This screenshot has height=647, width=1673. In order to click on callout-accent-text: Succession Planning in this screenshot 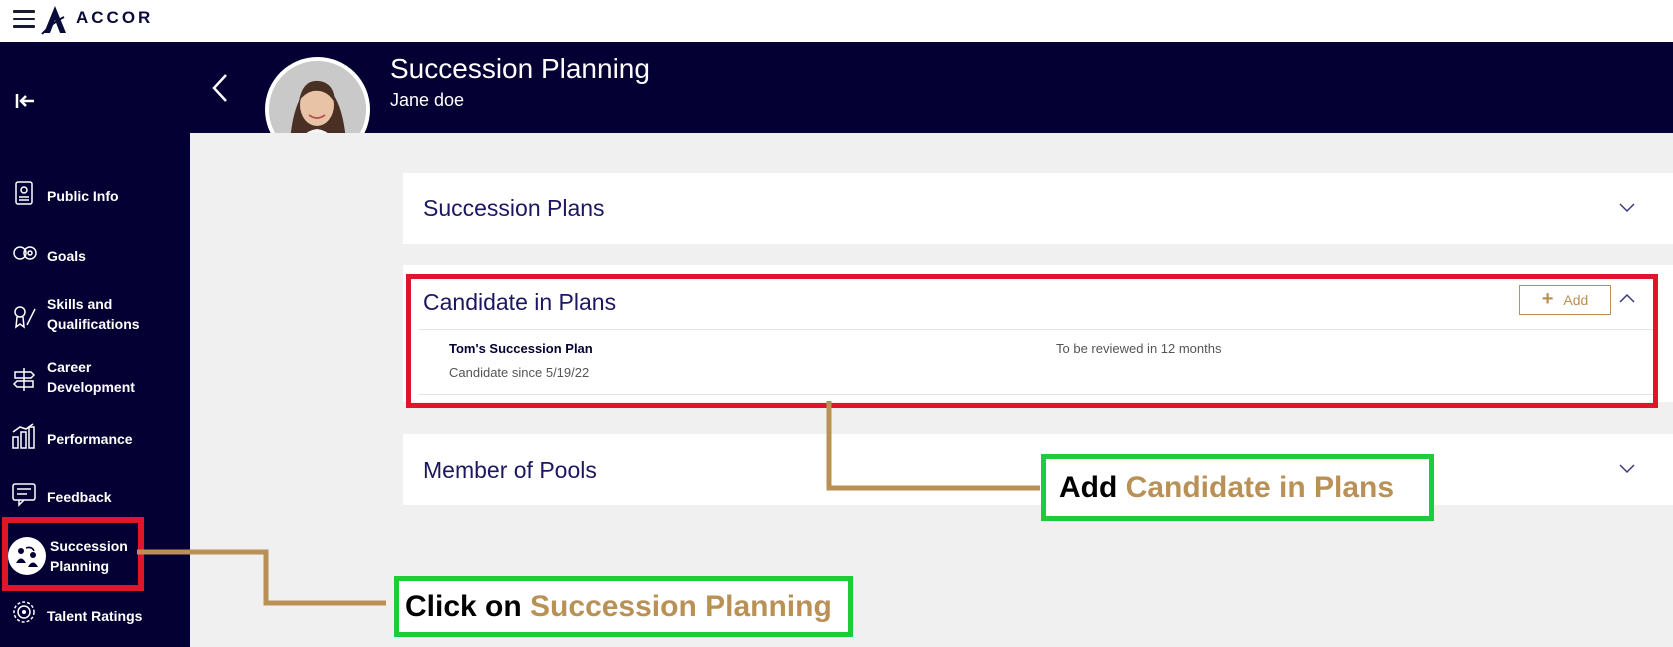, I will do `click(681, 606)`.